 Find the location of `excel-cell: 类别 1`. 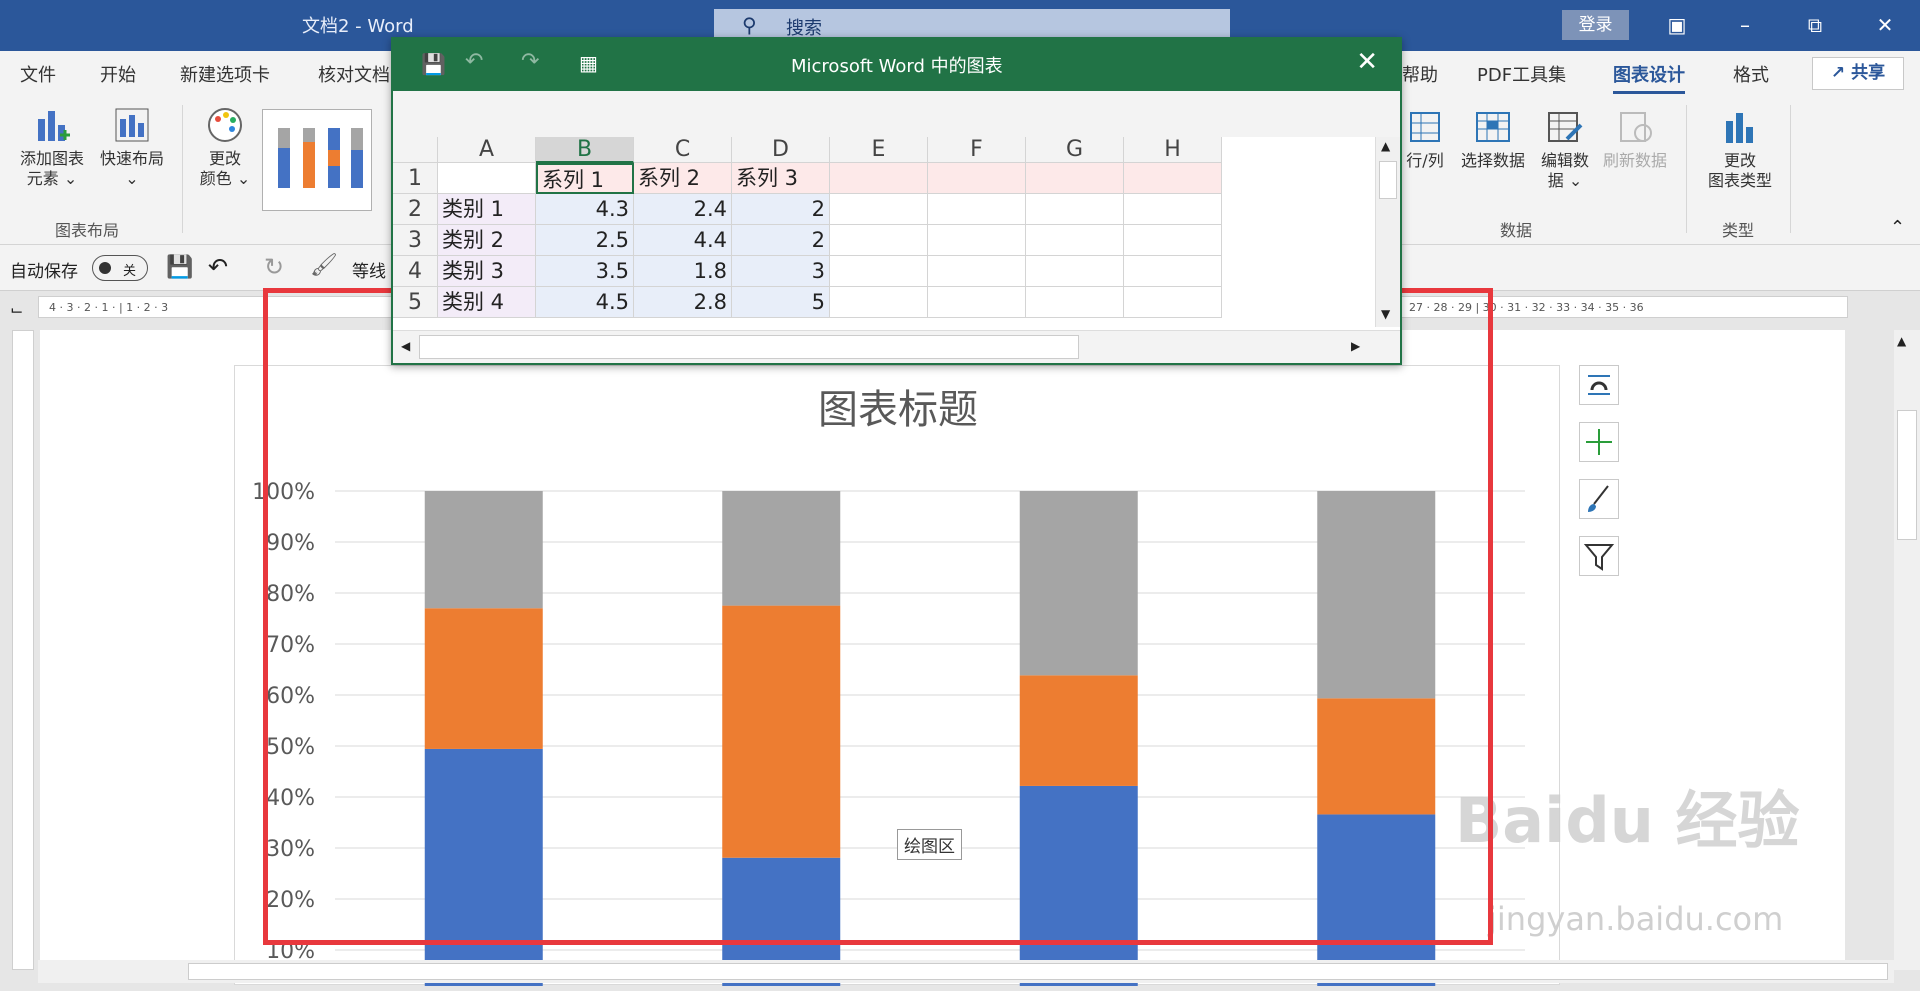

excel-cell: 类别 1 is located at coordinates (487, 209).